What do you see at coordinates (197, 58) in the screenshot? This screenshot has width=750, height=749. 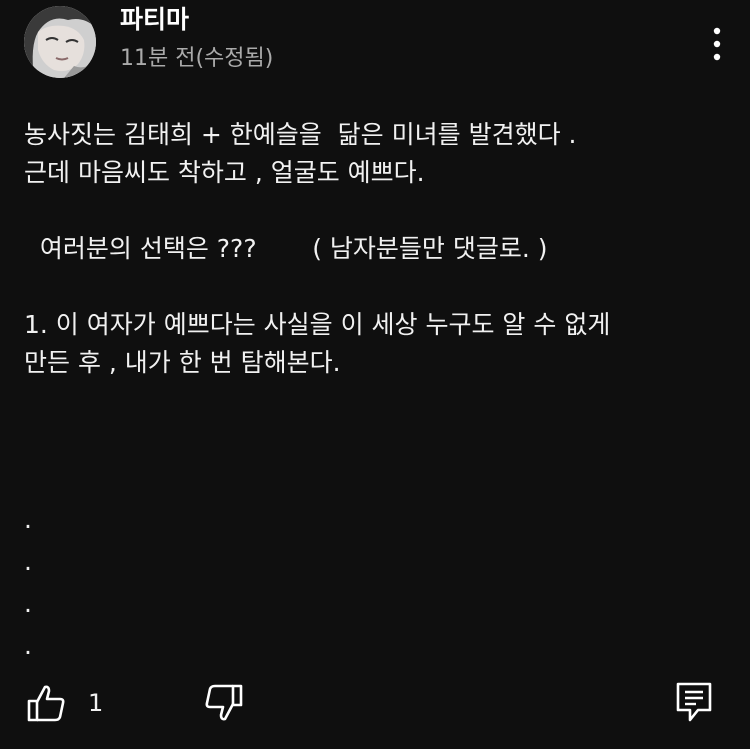 I see `comment-timestamp: 11분 전(수정됨)` at bounding box center [197, 58].